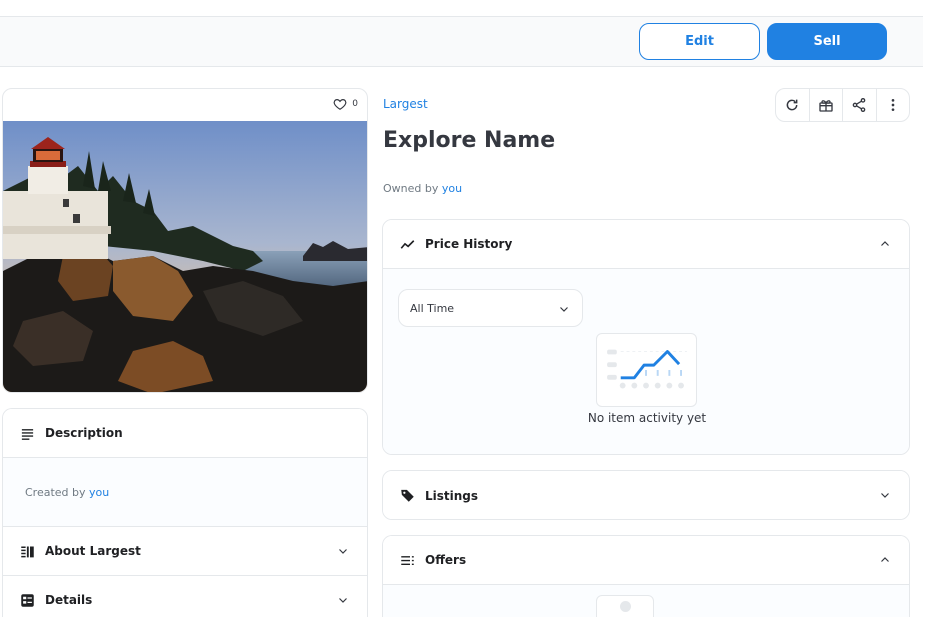 Image resolution: width=927 pixels, height=617 pixels. I want to click on details-title: Details, so click(69, 600).